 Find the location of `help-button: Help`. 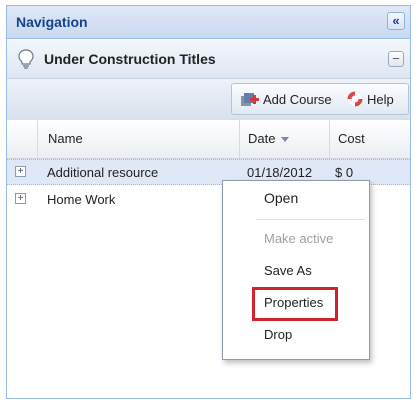

help-button: Help is located at coordinates (370, 99).